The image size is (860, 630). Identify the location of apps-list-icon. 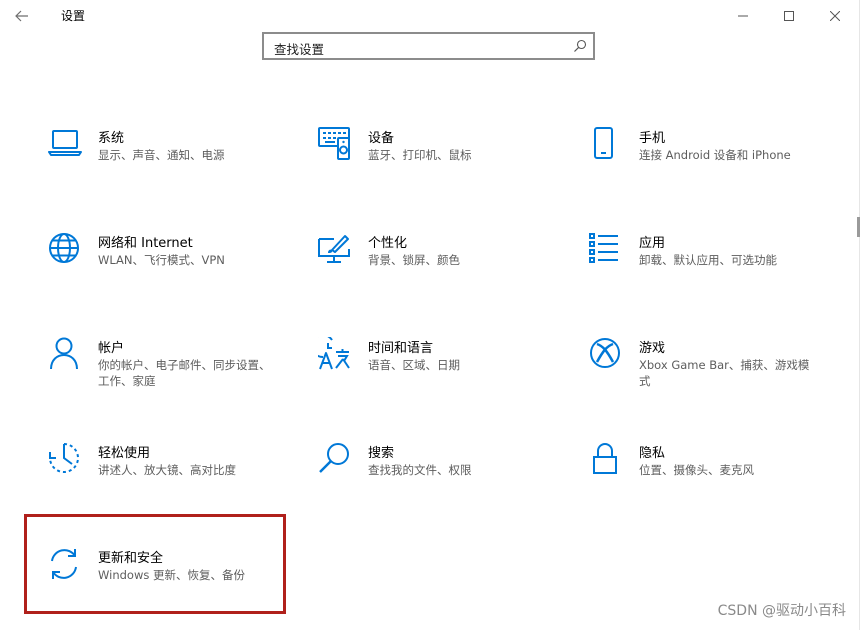
(603, 248).